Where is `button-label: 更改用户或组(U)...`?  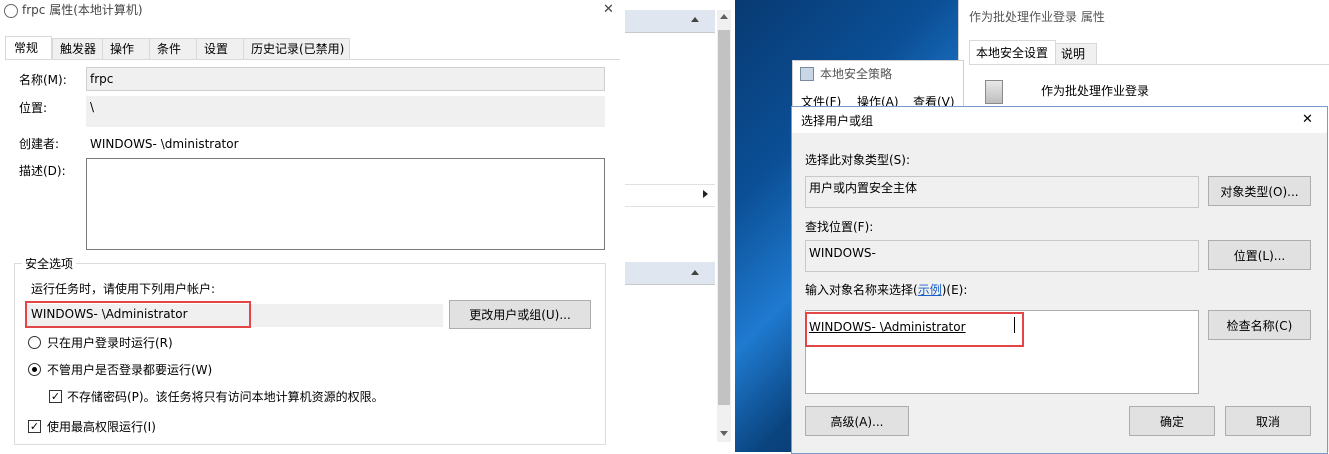
button-label: 更改用户或组(U)... is located at coordinates (520, 315).